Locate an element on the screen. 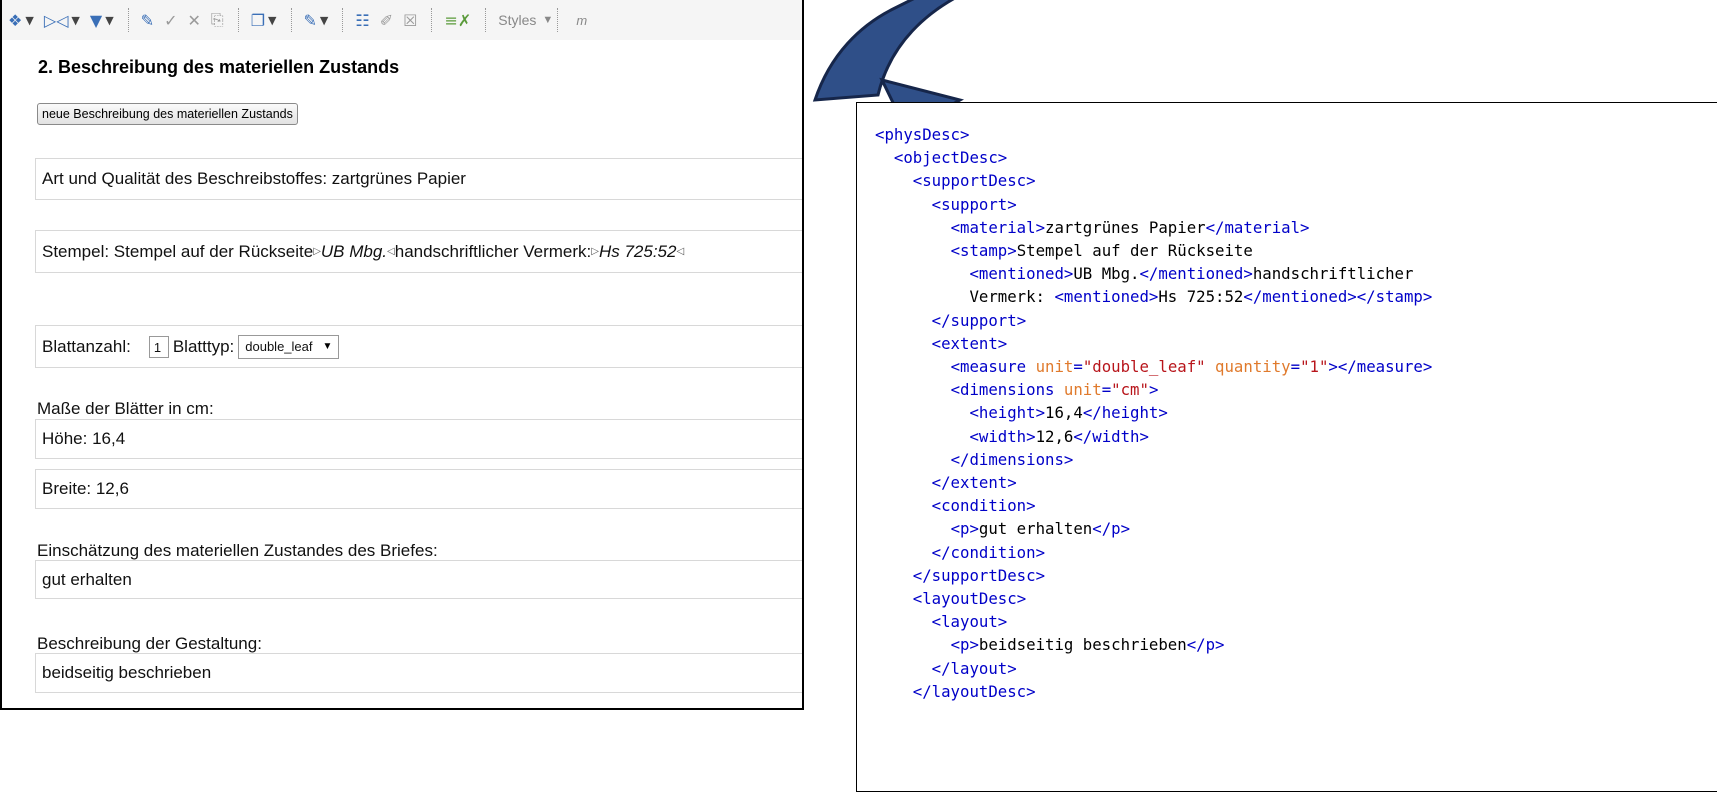 This screenshot has height=792, width=1717. leaf-count-input: 1 is located at coordinates (158, 346).